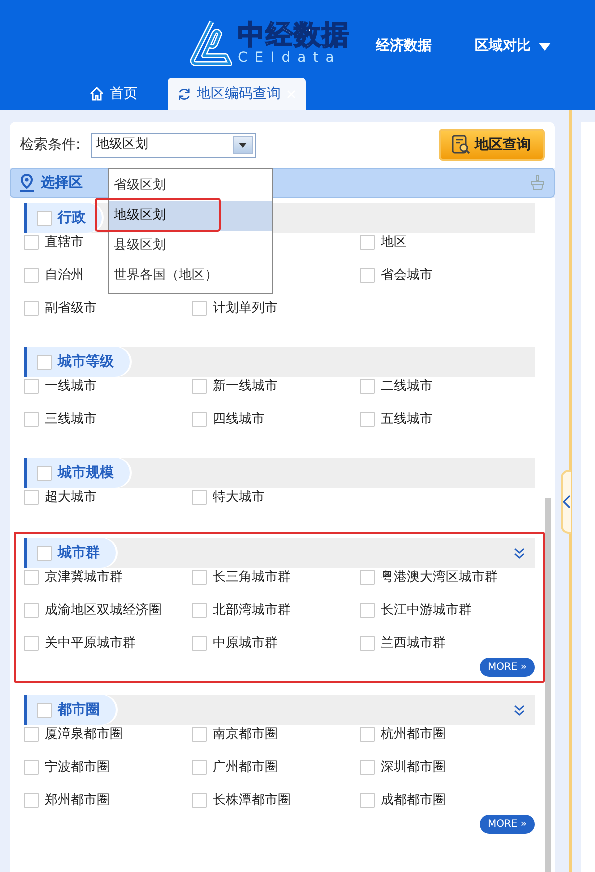  I want to click on option-label: 二线城市, so click(407, 387).